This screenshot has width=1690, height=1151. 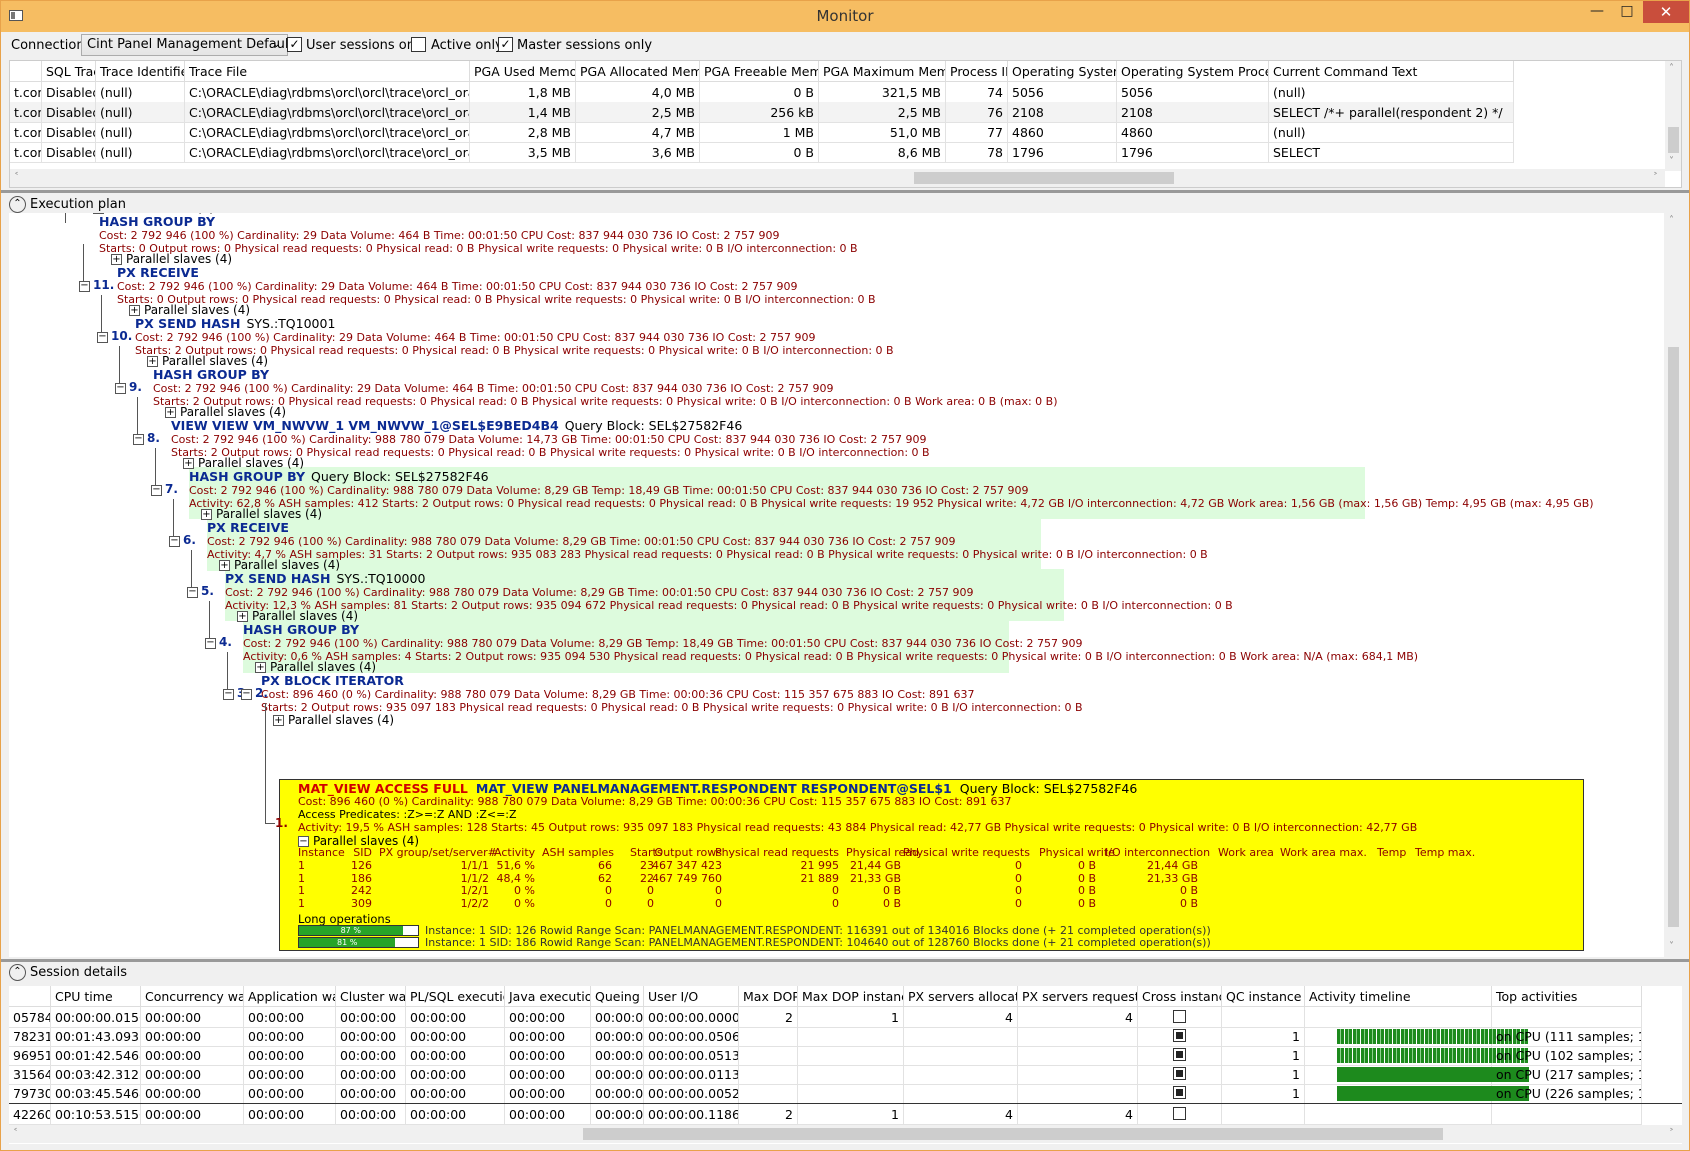 I want to click on table-cell: 77, so click(x=977, y=132).